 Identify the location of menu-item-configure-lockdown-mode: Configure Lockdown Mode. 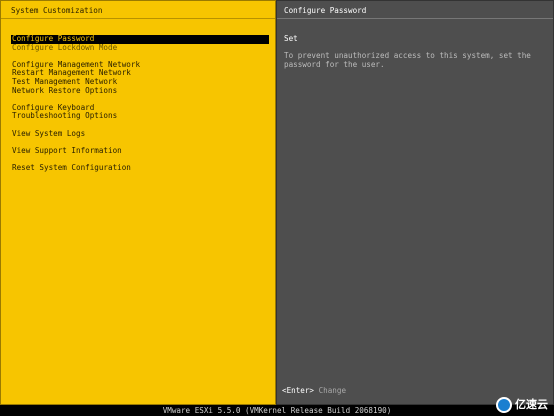
(140, 48).